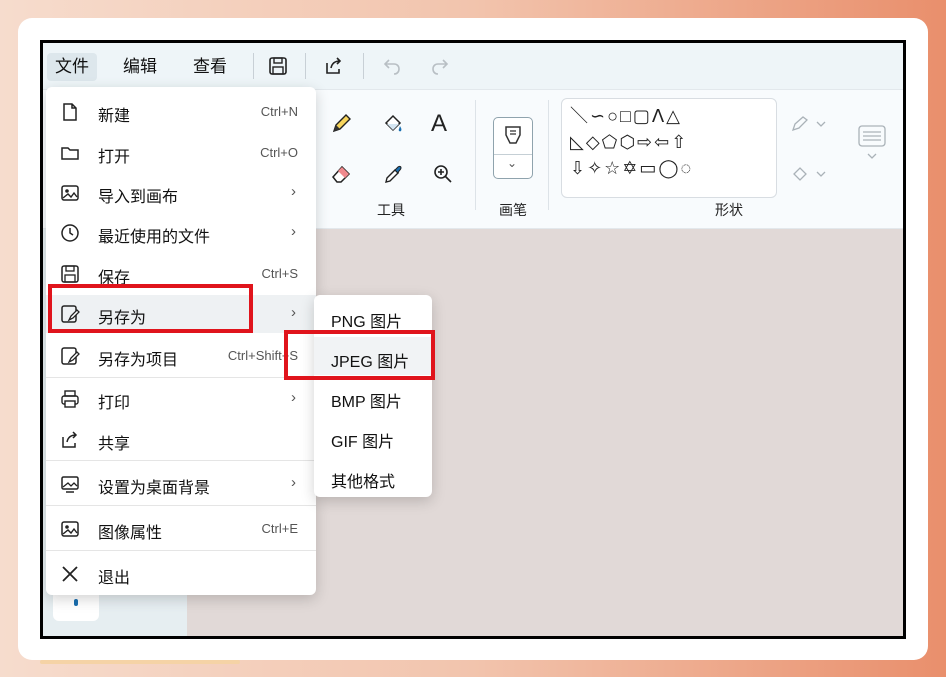  What do you see at coordinates (363, 482) in the screenshot?
I see `submenu-item-label: 其他格式` at bounding box center [363, 482].